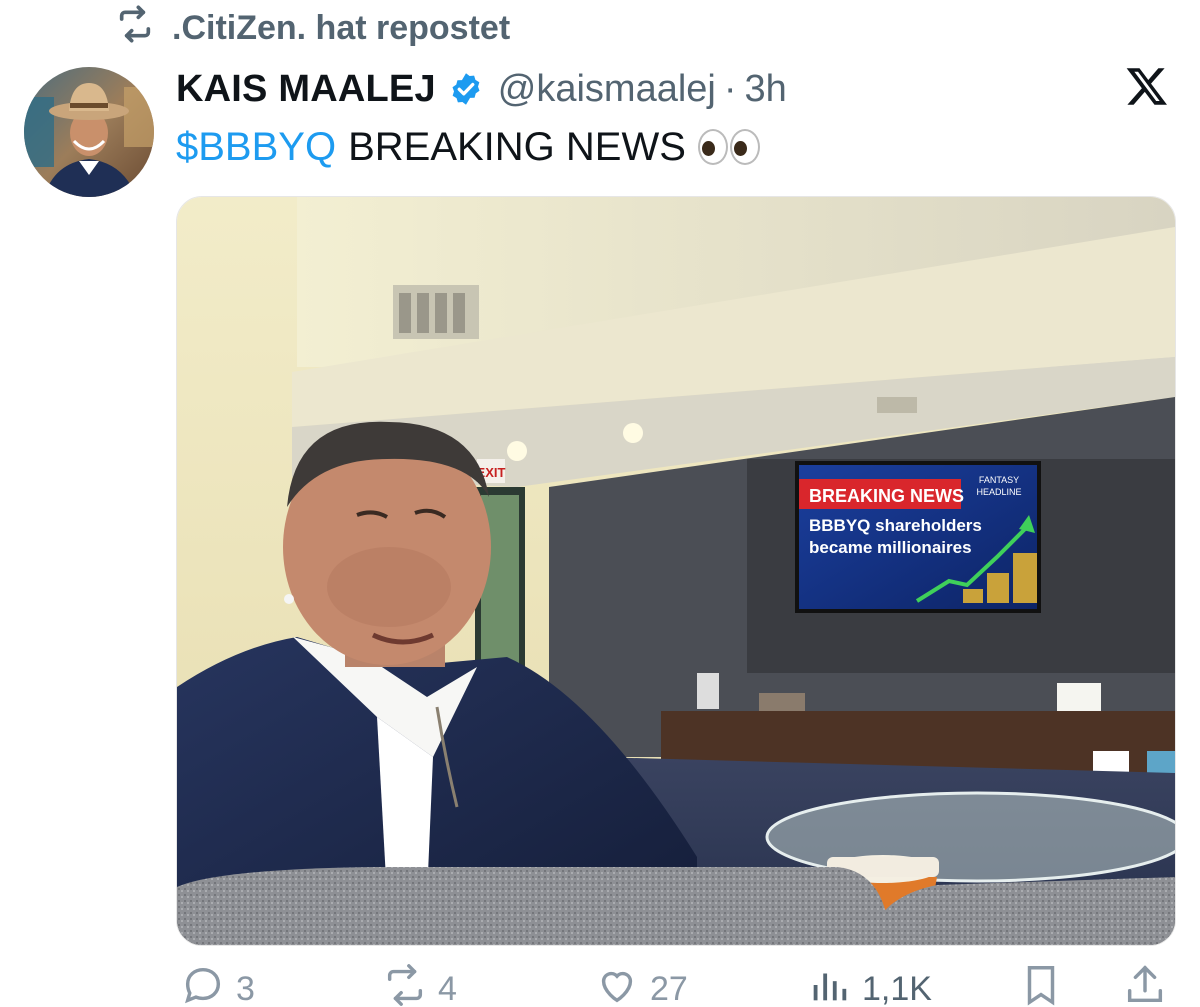 This screenshot has height=1007, width=1200. What do you see at coordinates (829, 984) in the screenshot?
I see `views-chart-icon` at bounding box center [829, 984].